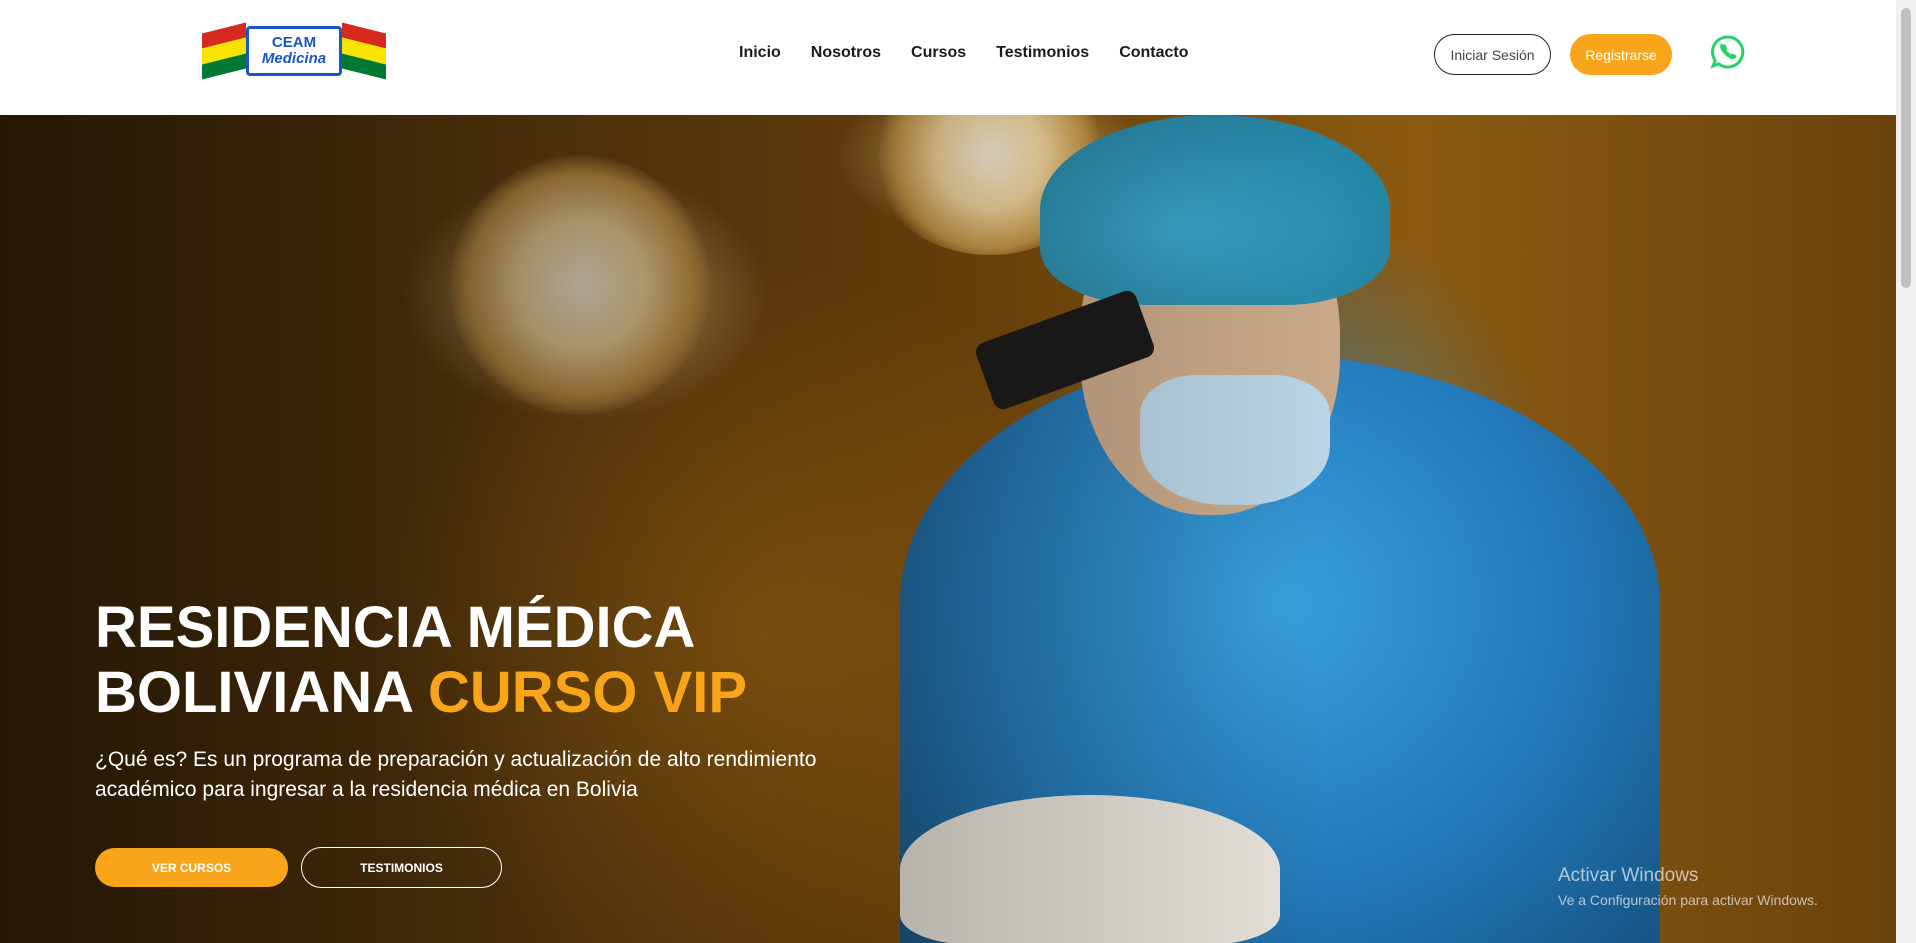 The height and width of the screenshot is (943, 1916). I want to click on nav-cursos: Cursos, so click(938, 53).